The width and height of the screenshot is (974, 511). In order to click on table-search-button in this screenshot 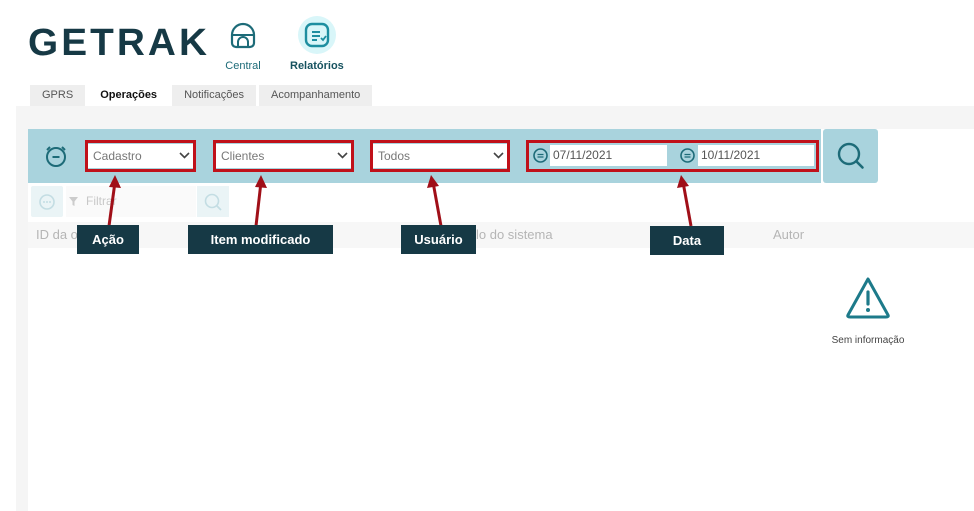, I will do `click(213, 201)`.